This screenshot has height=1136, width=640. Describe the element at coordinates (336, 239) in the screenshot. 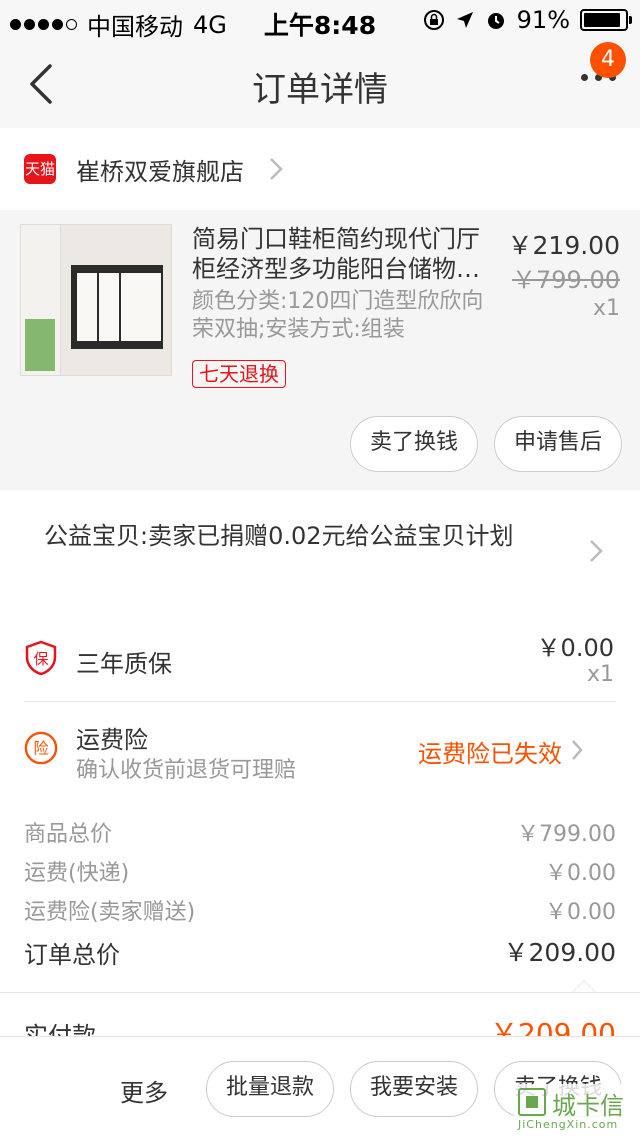

I see `product-title-line1: 简易门口鞋柜简约现代门厅` at that location.